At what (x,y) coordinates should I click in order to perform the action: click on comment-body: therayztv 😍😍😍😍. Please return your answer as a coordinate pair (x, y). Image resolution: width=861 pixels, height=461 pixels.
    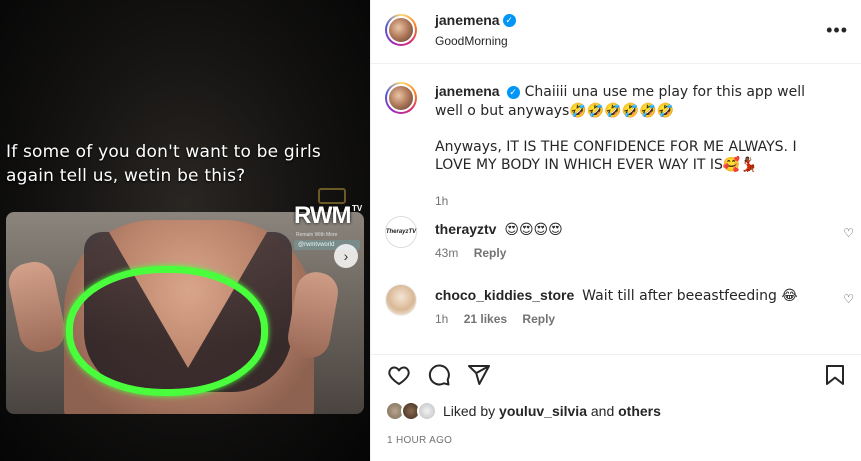
    Looking at the image, I should click on (635, 229).